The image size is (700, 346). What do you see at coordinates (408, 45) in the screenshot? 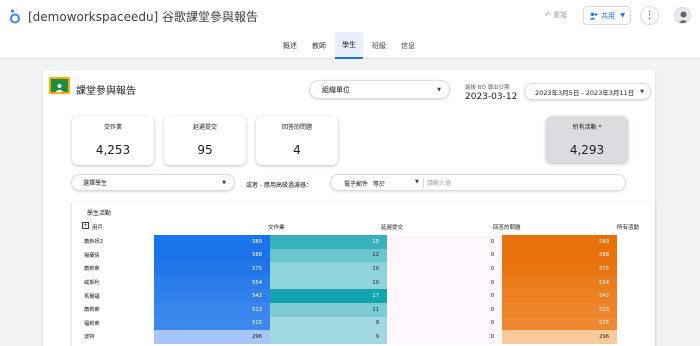
I see `tab-info: 信息` at bounding box center [408, 45].